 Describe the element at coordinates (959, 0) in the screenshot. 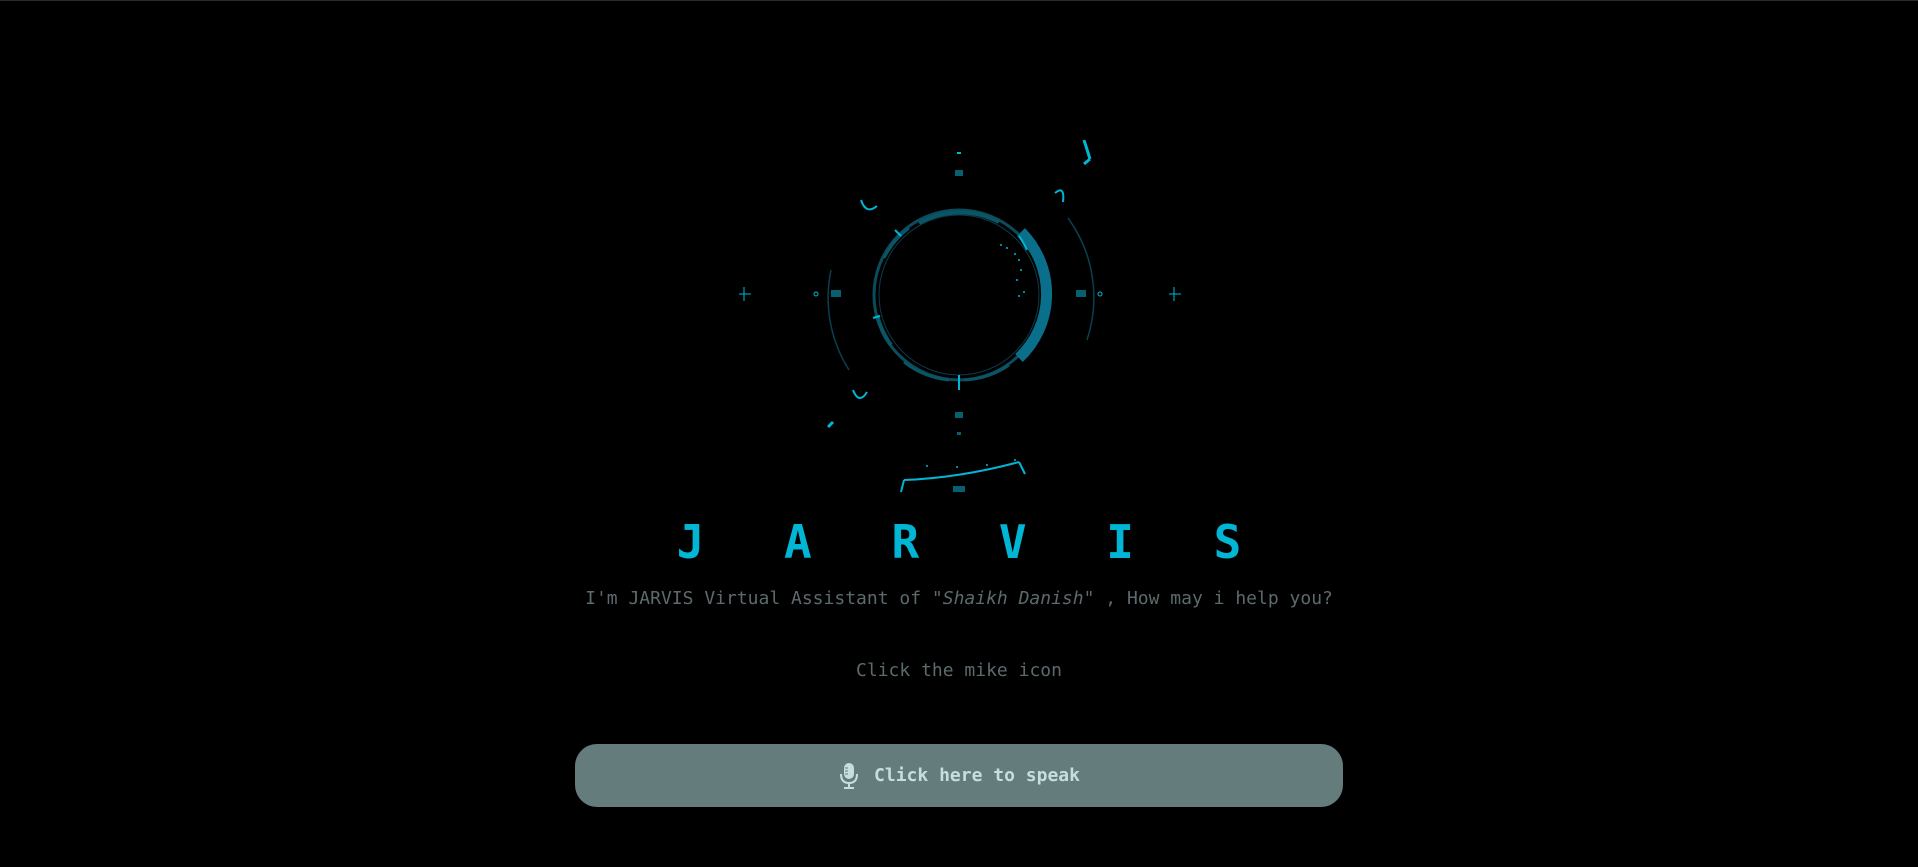

I see `top-divider` at that location.